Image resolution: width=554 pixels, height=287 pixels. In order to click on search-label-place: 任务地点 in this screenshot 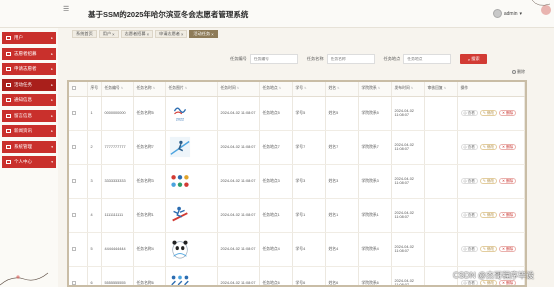, I will do `click(392, 58)`.